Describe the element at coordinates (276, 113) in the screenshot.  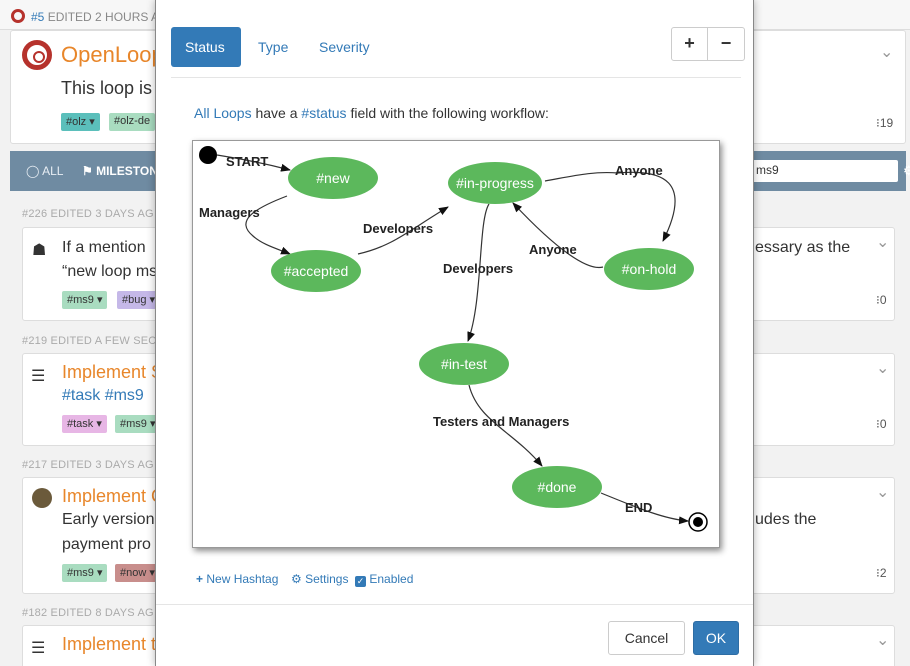
I see `desc-text: have a` at that location.